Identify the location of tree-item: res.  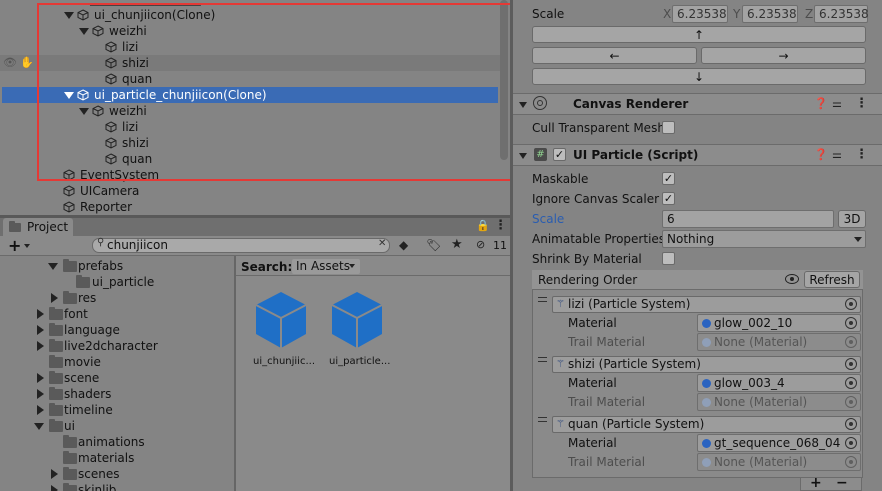
(117, 298).